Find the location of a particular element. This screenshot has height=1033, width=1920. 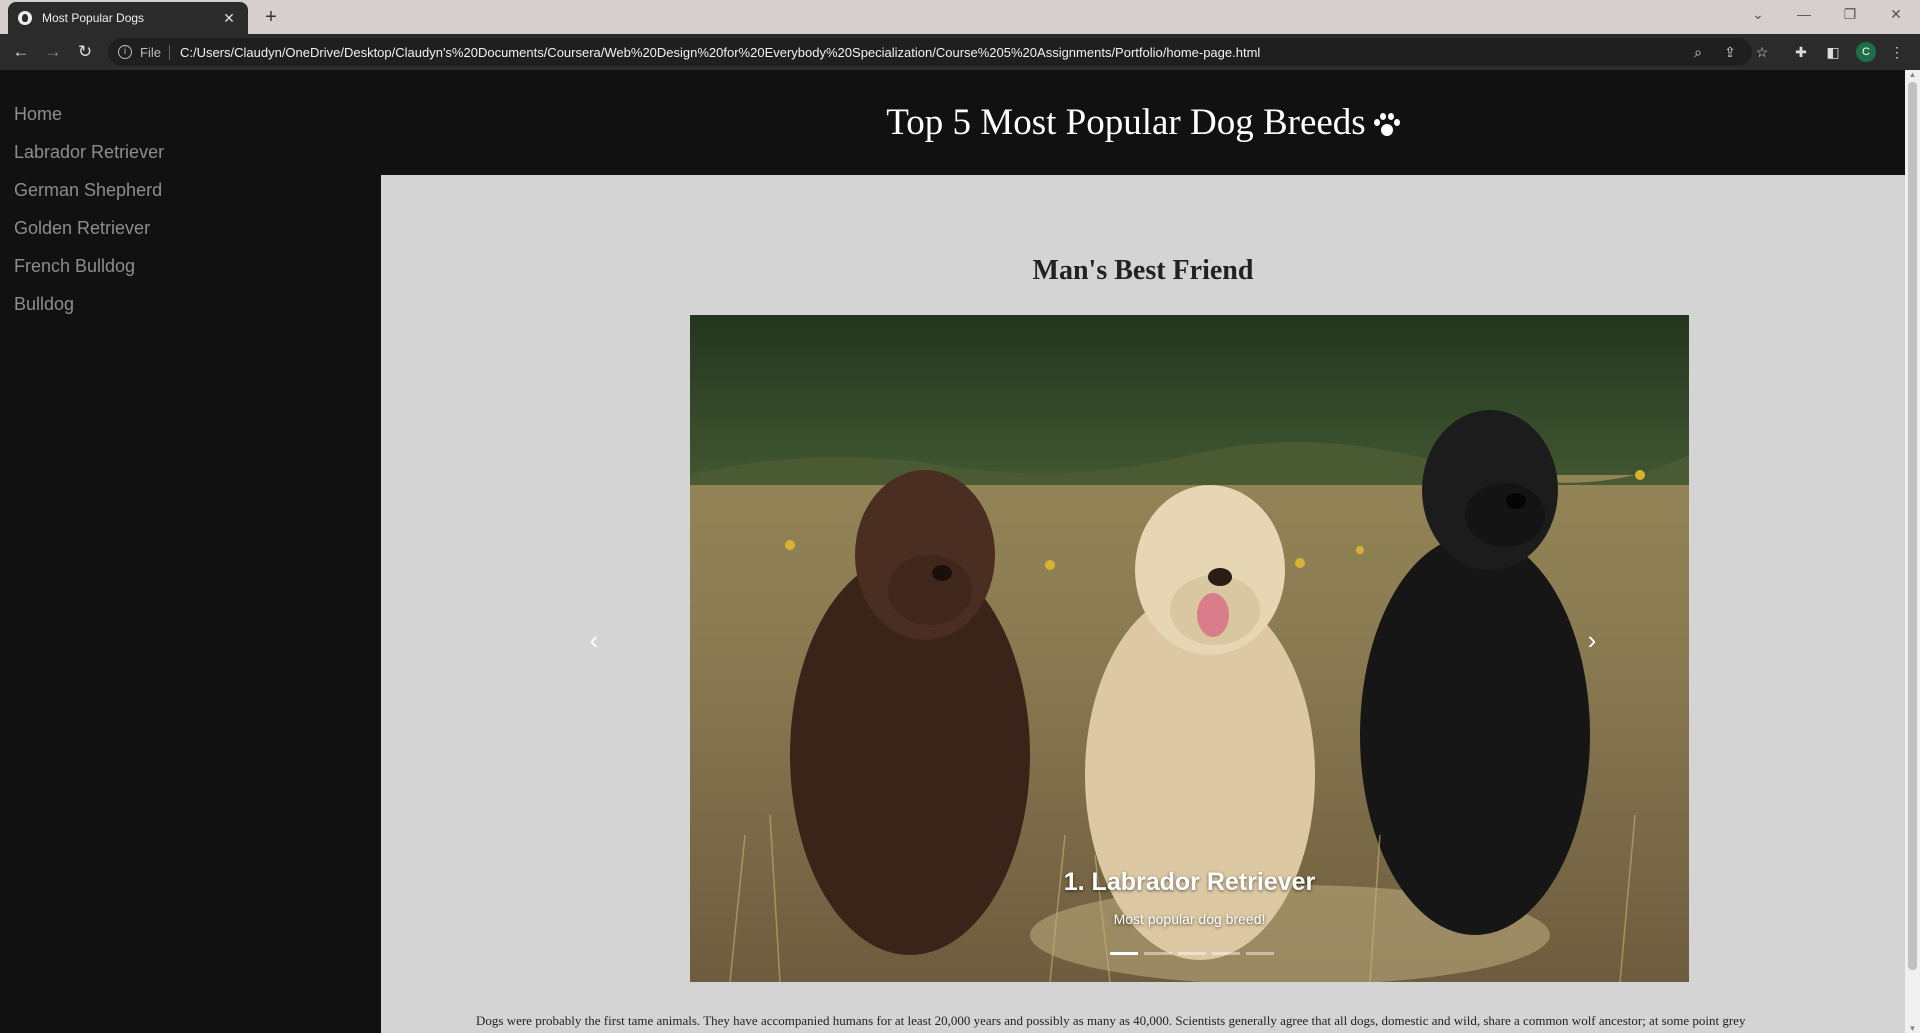

browser-tab: Most Popular Dogs ✕ is located at coordinates (128, 18).